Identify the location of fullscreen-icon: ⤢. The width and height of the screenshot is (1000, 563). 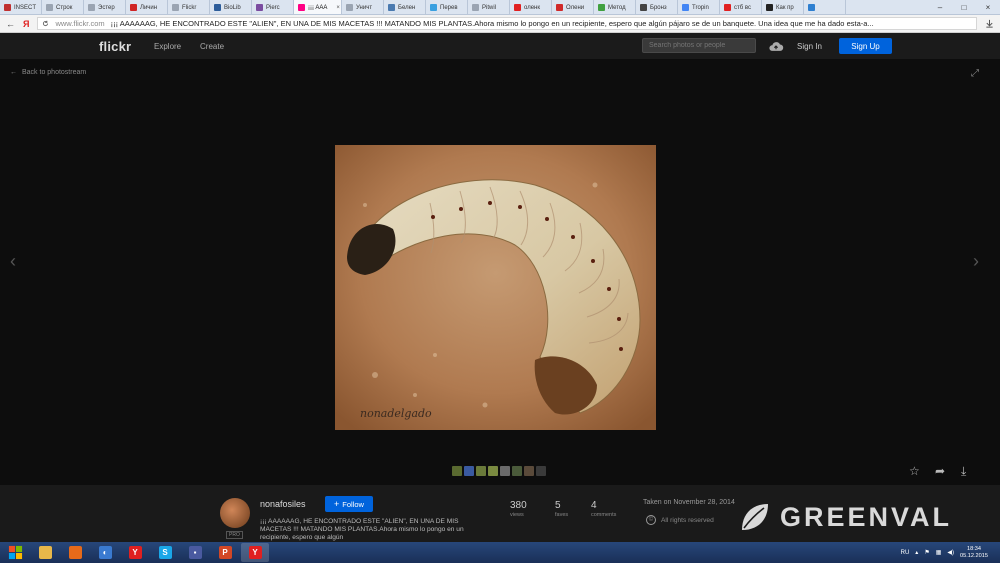
(975, 73).